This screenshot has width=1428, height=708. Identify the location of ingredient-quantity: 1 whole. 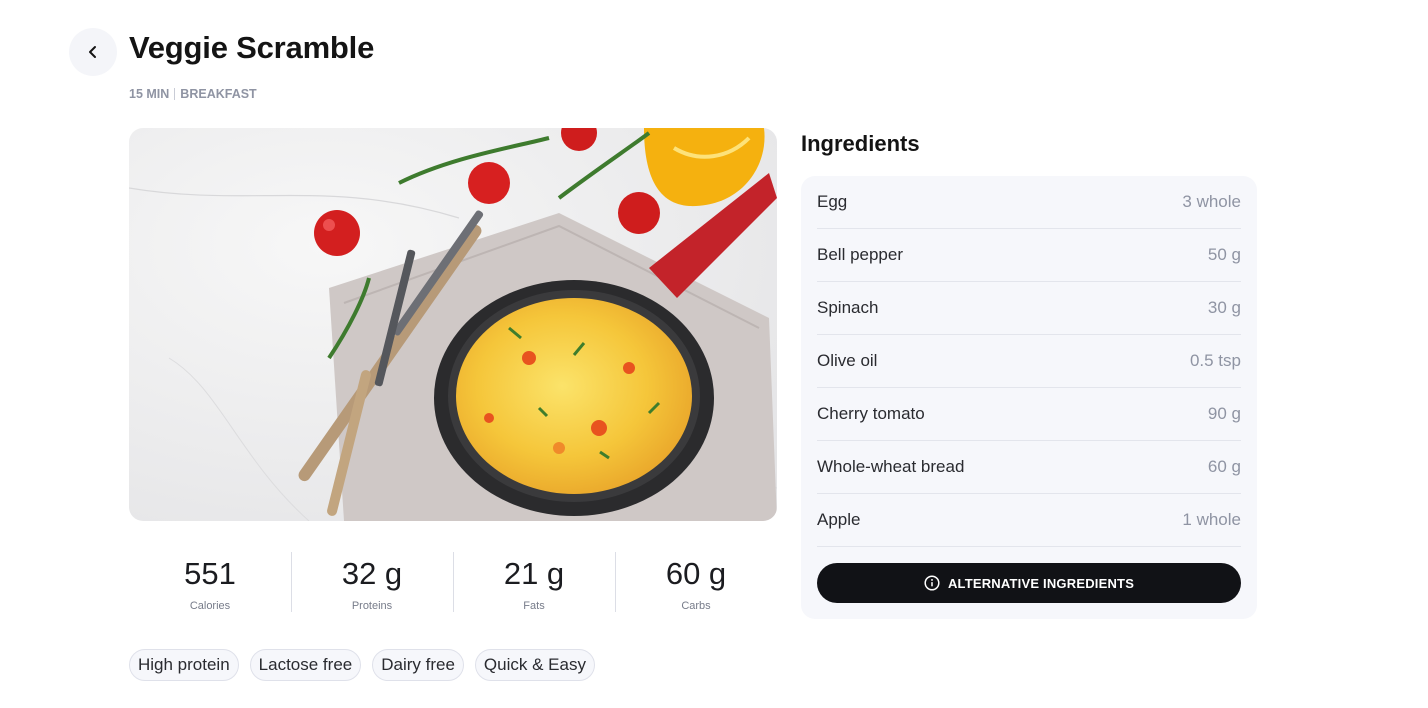
(1211, 519).